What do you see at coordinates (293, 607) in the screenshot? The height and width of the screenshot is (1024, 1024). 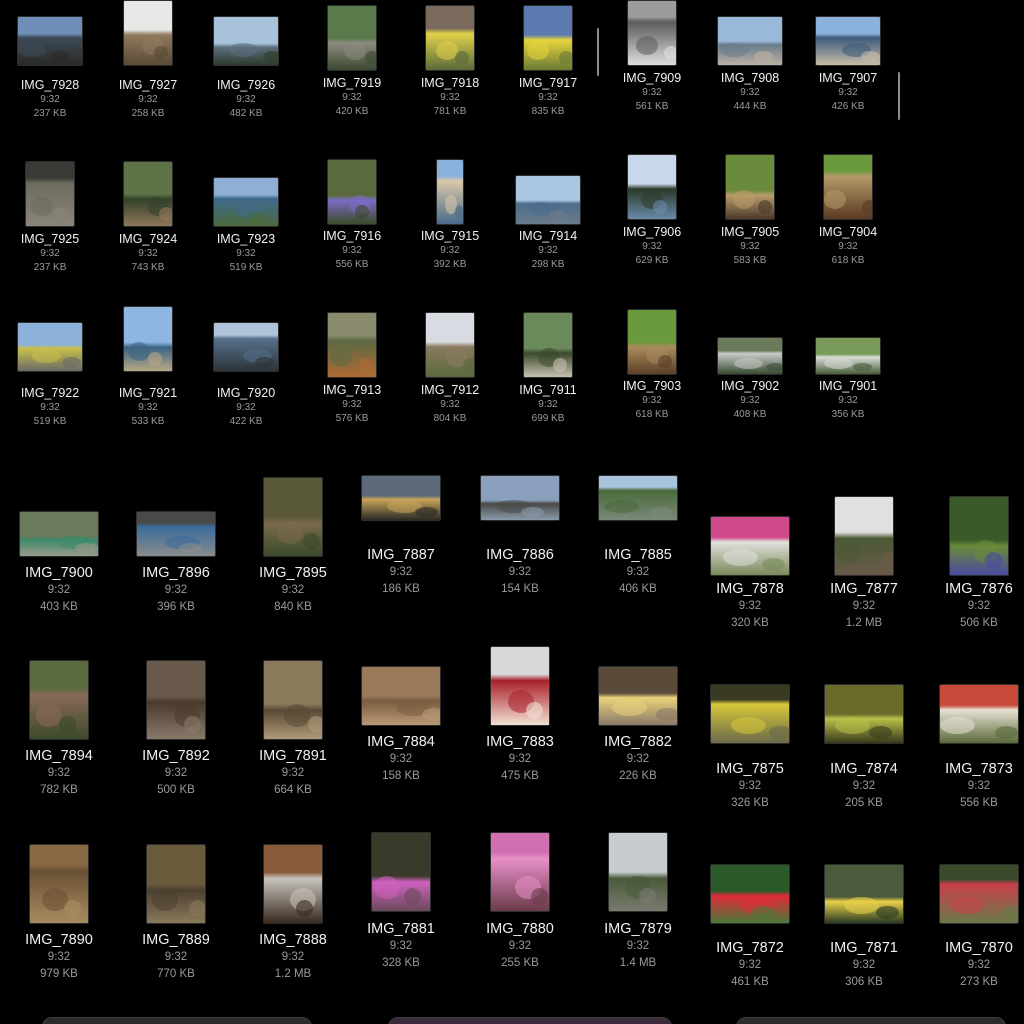 I see `photo-size: 840 KB` at bounding box center [293, 607].